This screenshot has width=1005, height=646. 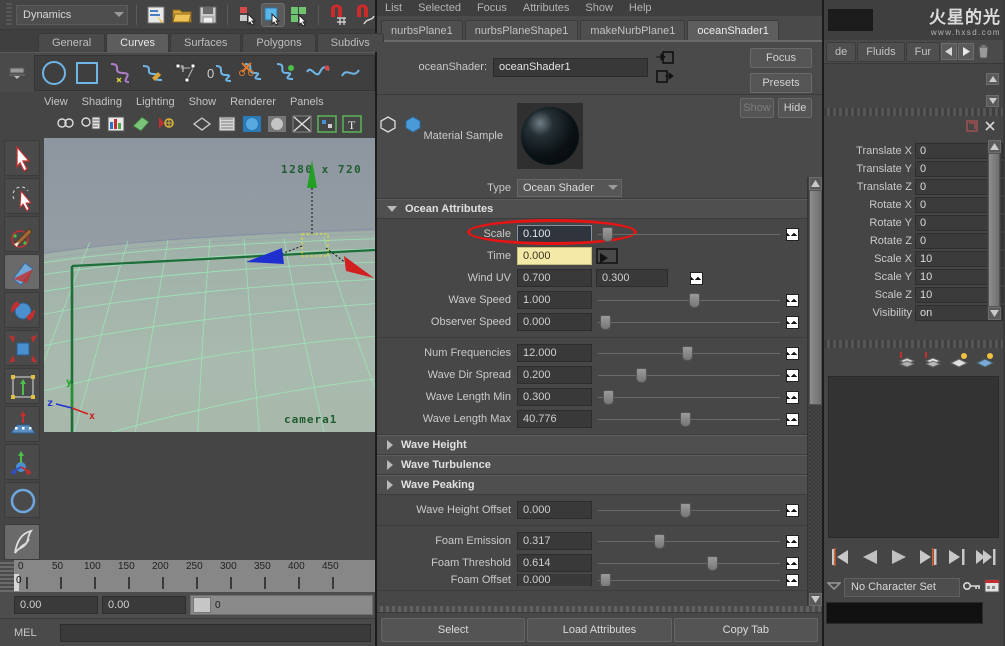 What do you see at coordinates (599, 8) in the screenshot?
I see `ae-menu-show: Show` at bounding box center [599, 8].